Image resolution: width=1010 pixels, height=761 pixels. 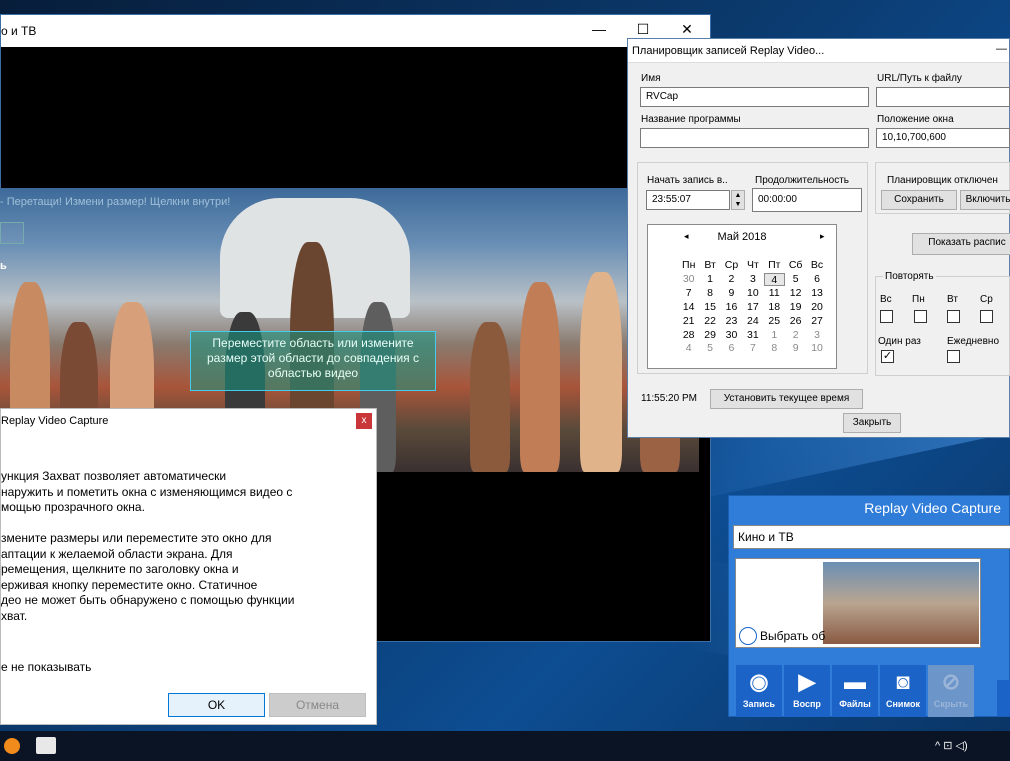 What do you see at coordinates (855, 691) in the screenshot?
I see `files-button: ▬ Файлы` at bounding box center [855, 691].